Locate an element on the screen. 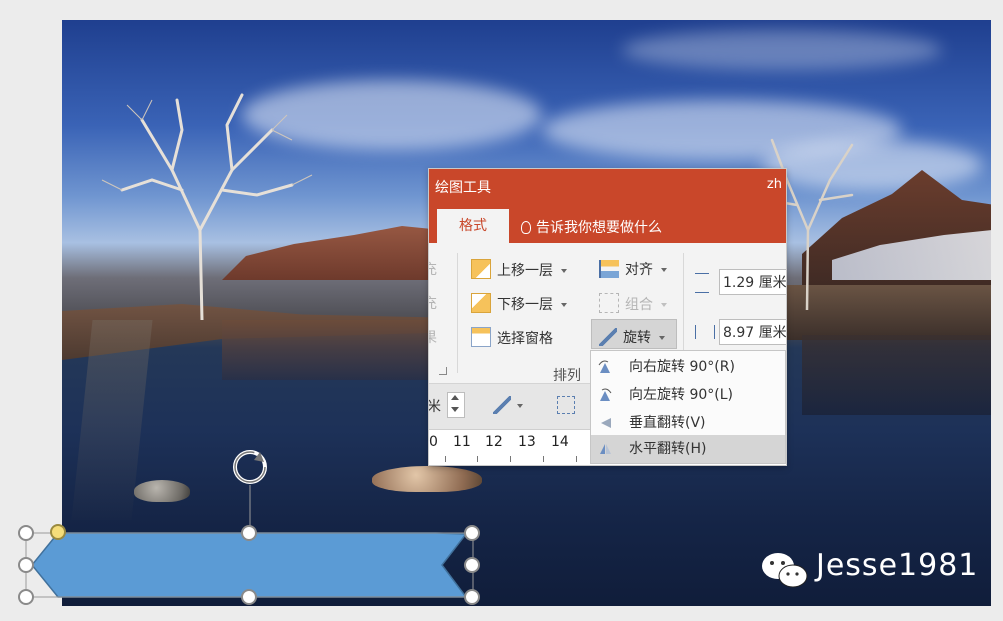  menu-item-label: 向右旋转 90°(R) is located at coordinates (682, 367).